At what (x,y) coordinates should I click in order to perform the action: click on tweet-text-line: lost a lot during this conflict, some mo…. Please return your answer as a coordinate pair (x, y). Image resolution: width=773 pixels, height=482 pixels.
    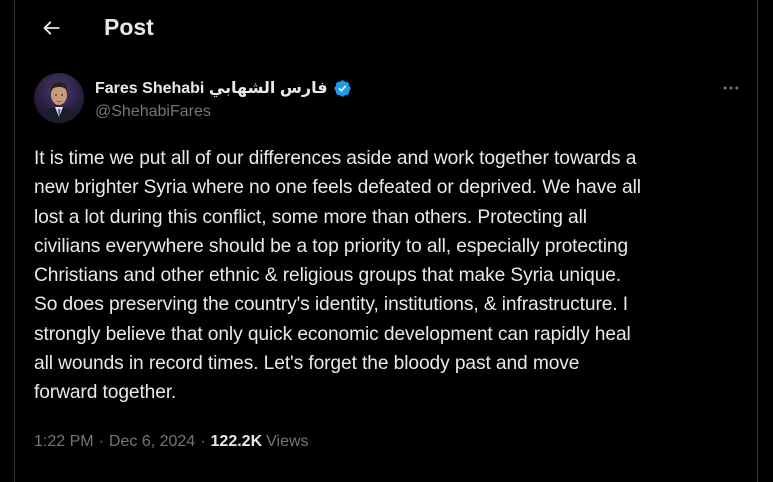
    Looking at the image, I should click on (310, 217).